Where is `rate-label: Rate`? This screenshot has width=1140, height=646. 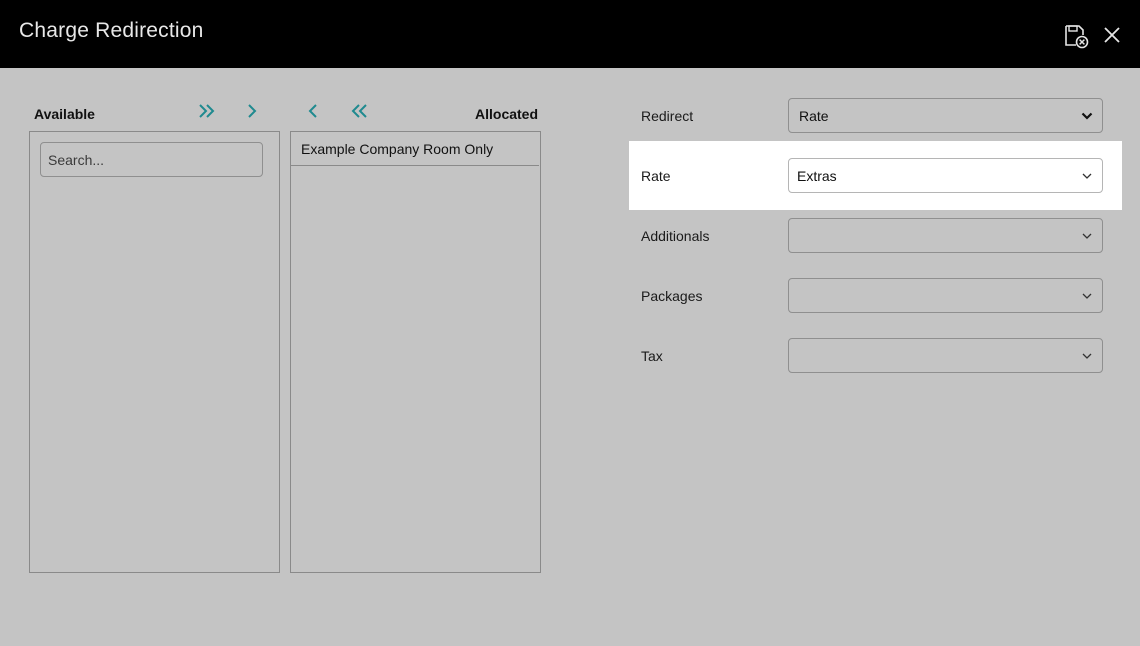
rate-label: Rate is located at coordinates (656, 176).